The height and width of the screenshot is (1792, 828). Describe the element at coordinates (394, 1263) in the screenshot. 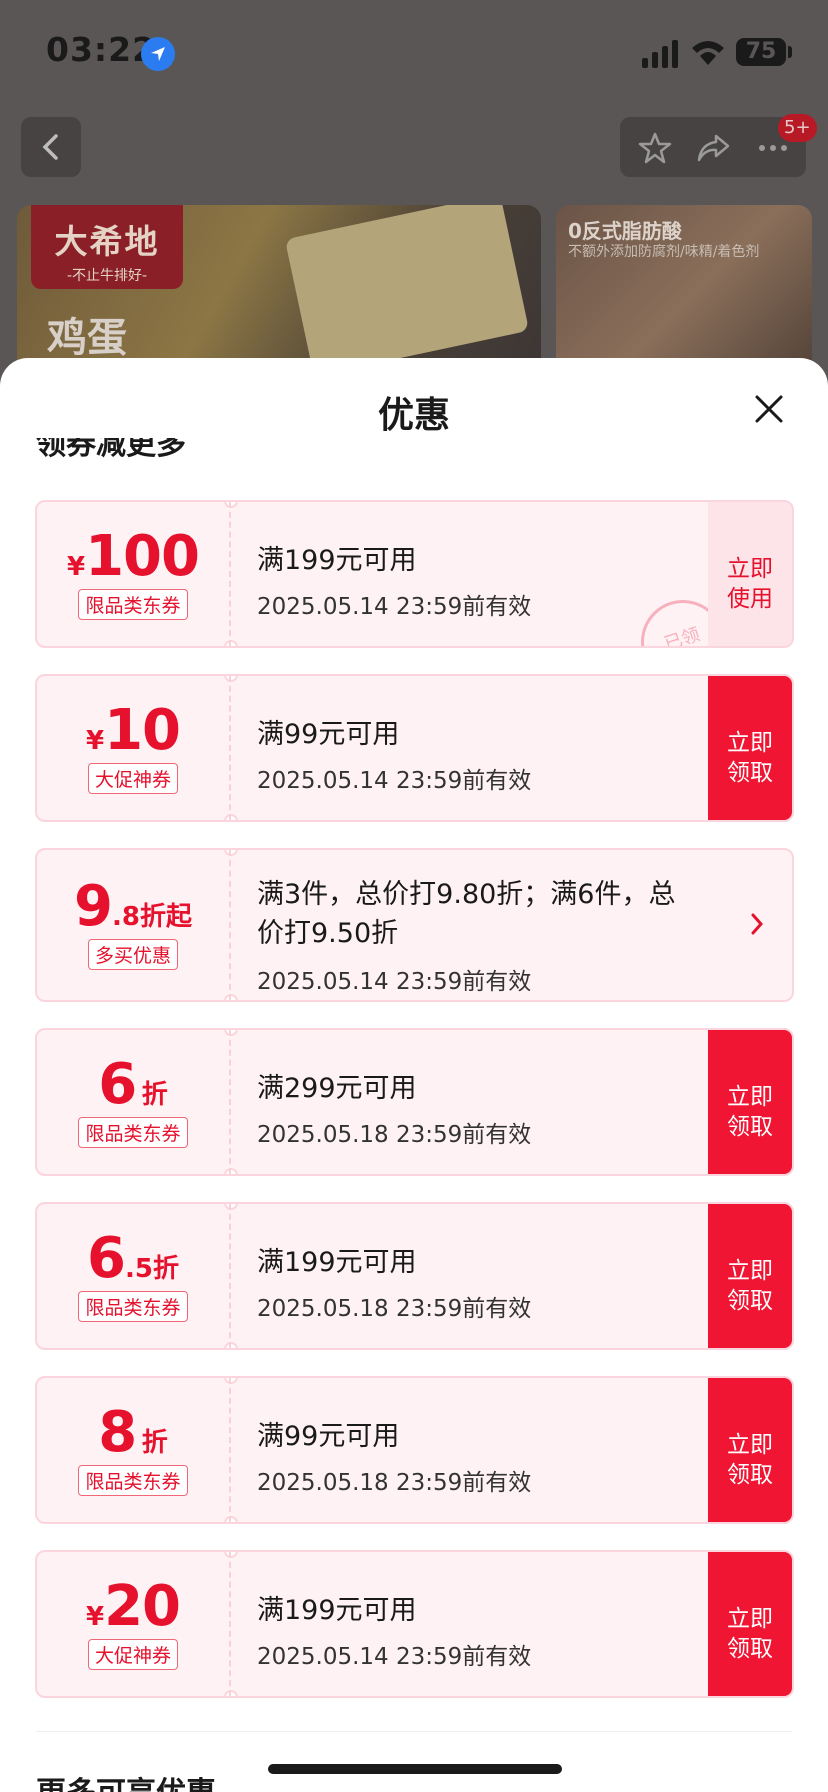

I see `coupon-details: 满199元可用 2025.05.18 23:59前有效` at that location.